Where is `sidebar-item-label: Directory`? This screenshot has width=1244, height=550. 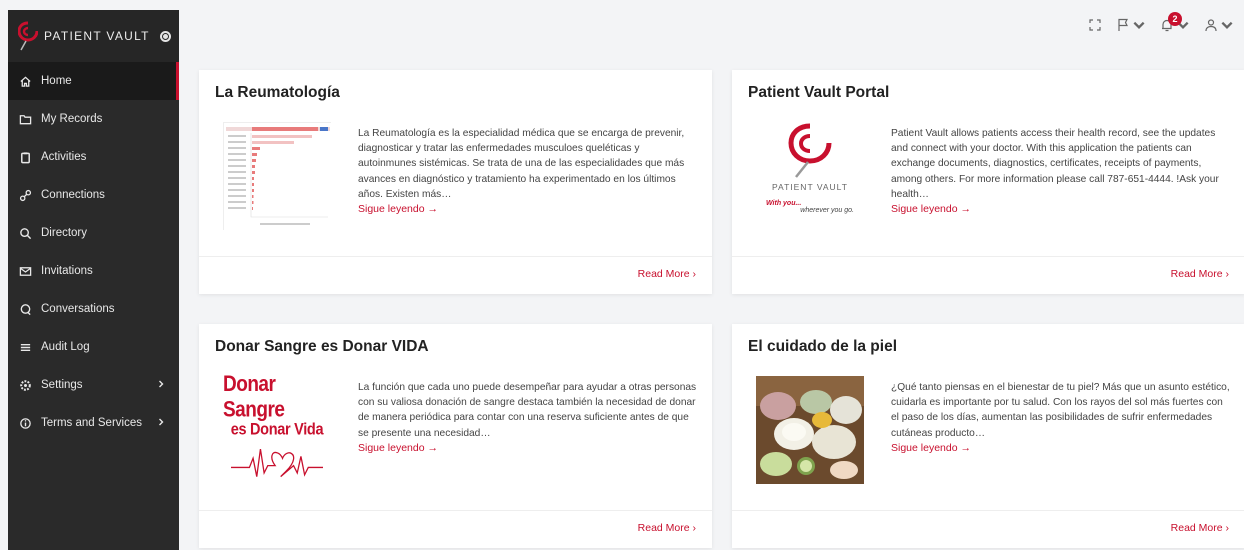 sidebar-item-label: Directory is located at coordinates (64, 233).